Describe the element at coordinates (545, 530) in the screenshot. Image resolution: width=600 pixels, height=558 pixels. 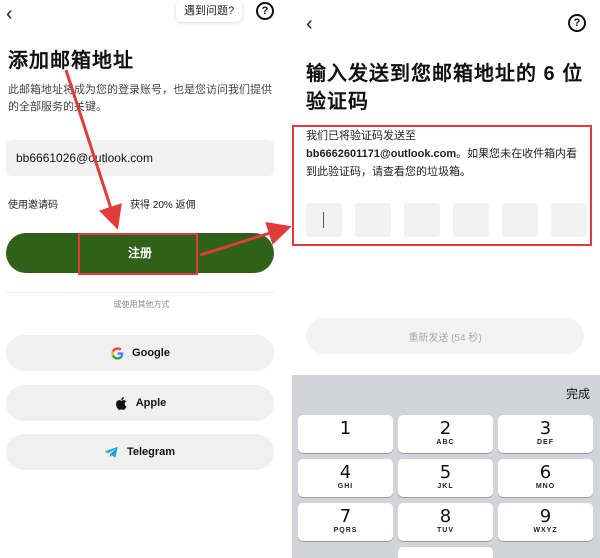
I see `key-letters: WXYZ` at that location.